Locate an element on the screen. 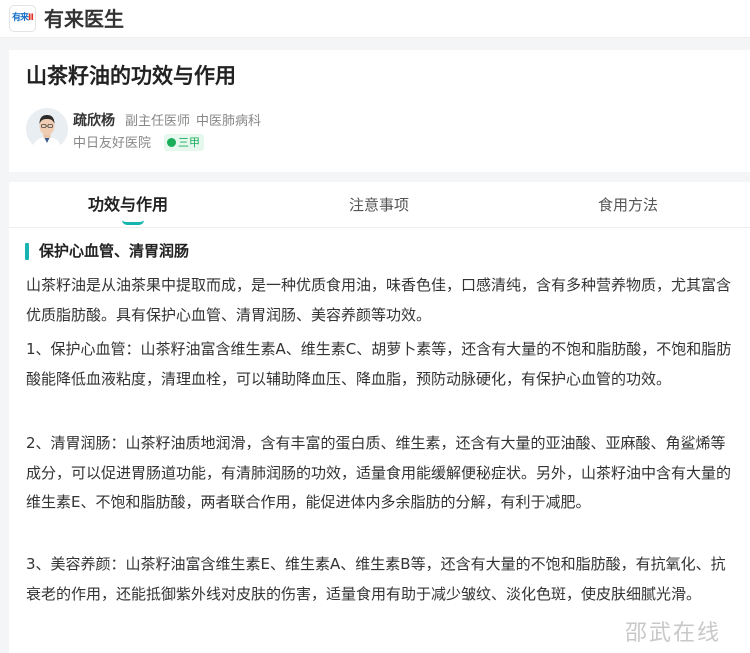  hospital-level: 三甲 is located at coordinates (189, 142).